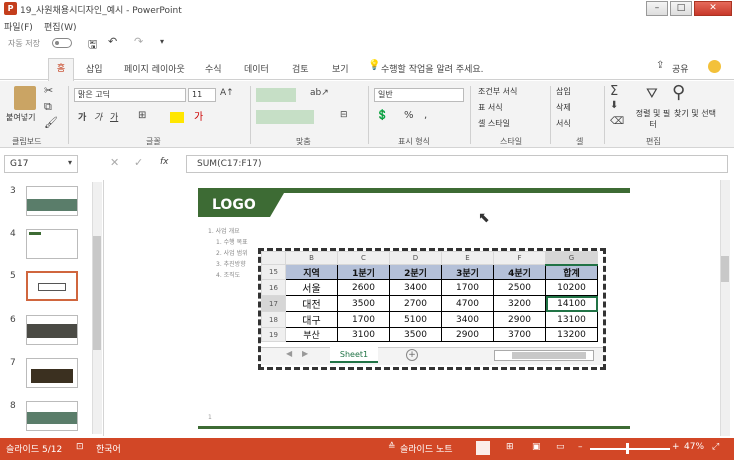 The image size is (734, 460). I want to click on row-header: 19, so click(273, 334).